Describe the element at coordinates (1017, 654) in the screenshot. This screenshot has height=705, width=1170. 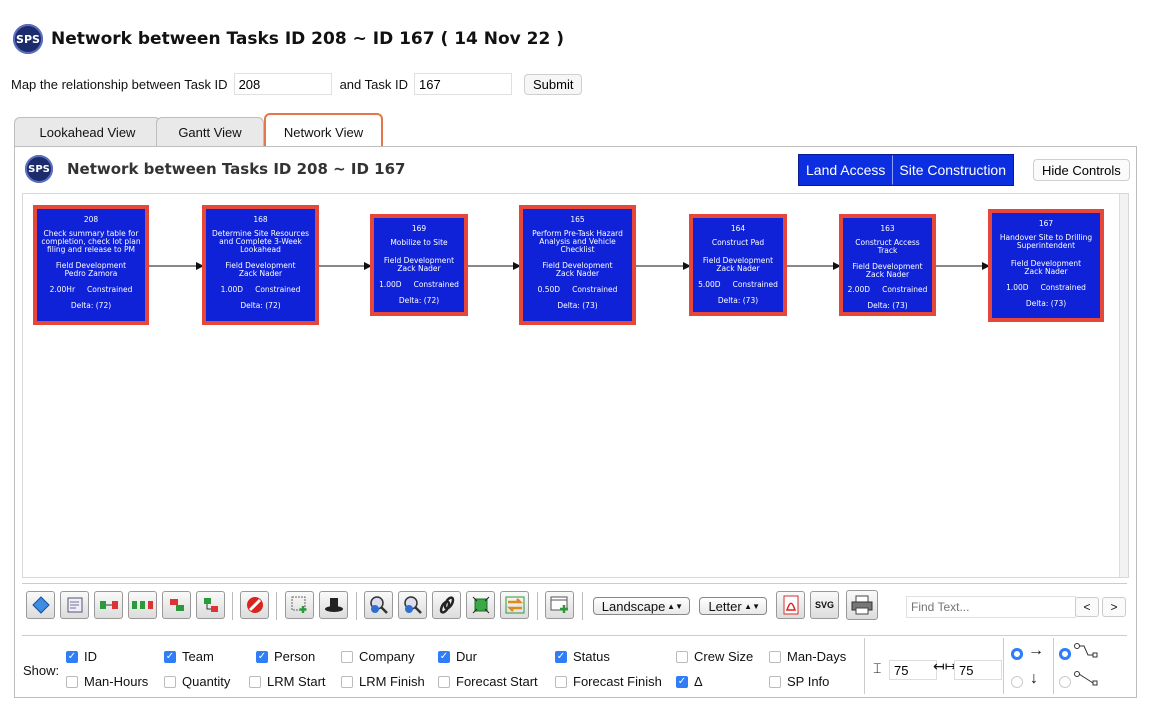
I see `layout-horizontal-radio` at that location.